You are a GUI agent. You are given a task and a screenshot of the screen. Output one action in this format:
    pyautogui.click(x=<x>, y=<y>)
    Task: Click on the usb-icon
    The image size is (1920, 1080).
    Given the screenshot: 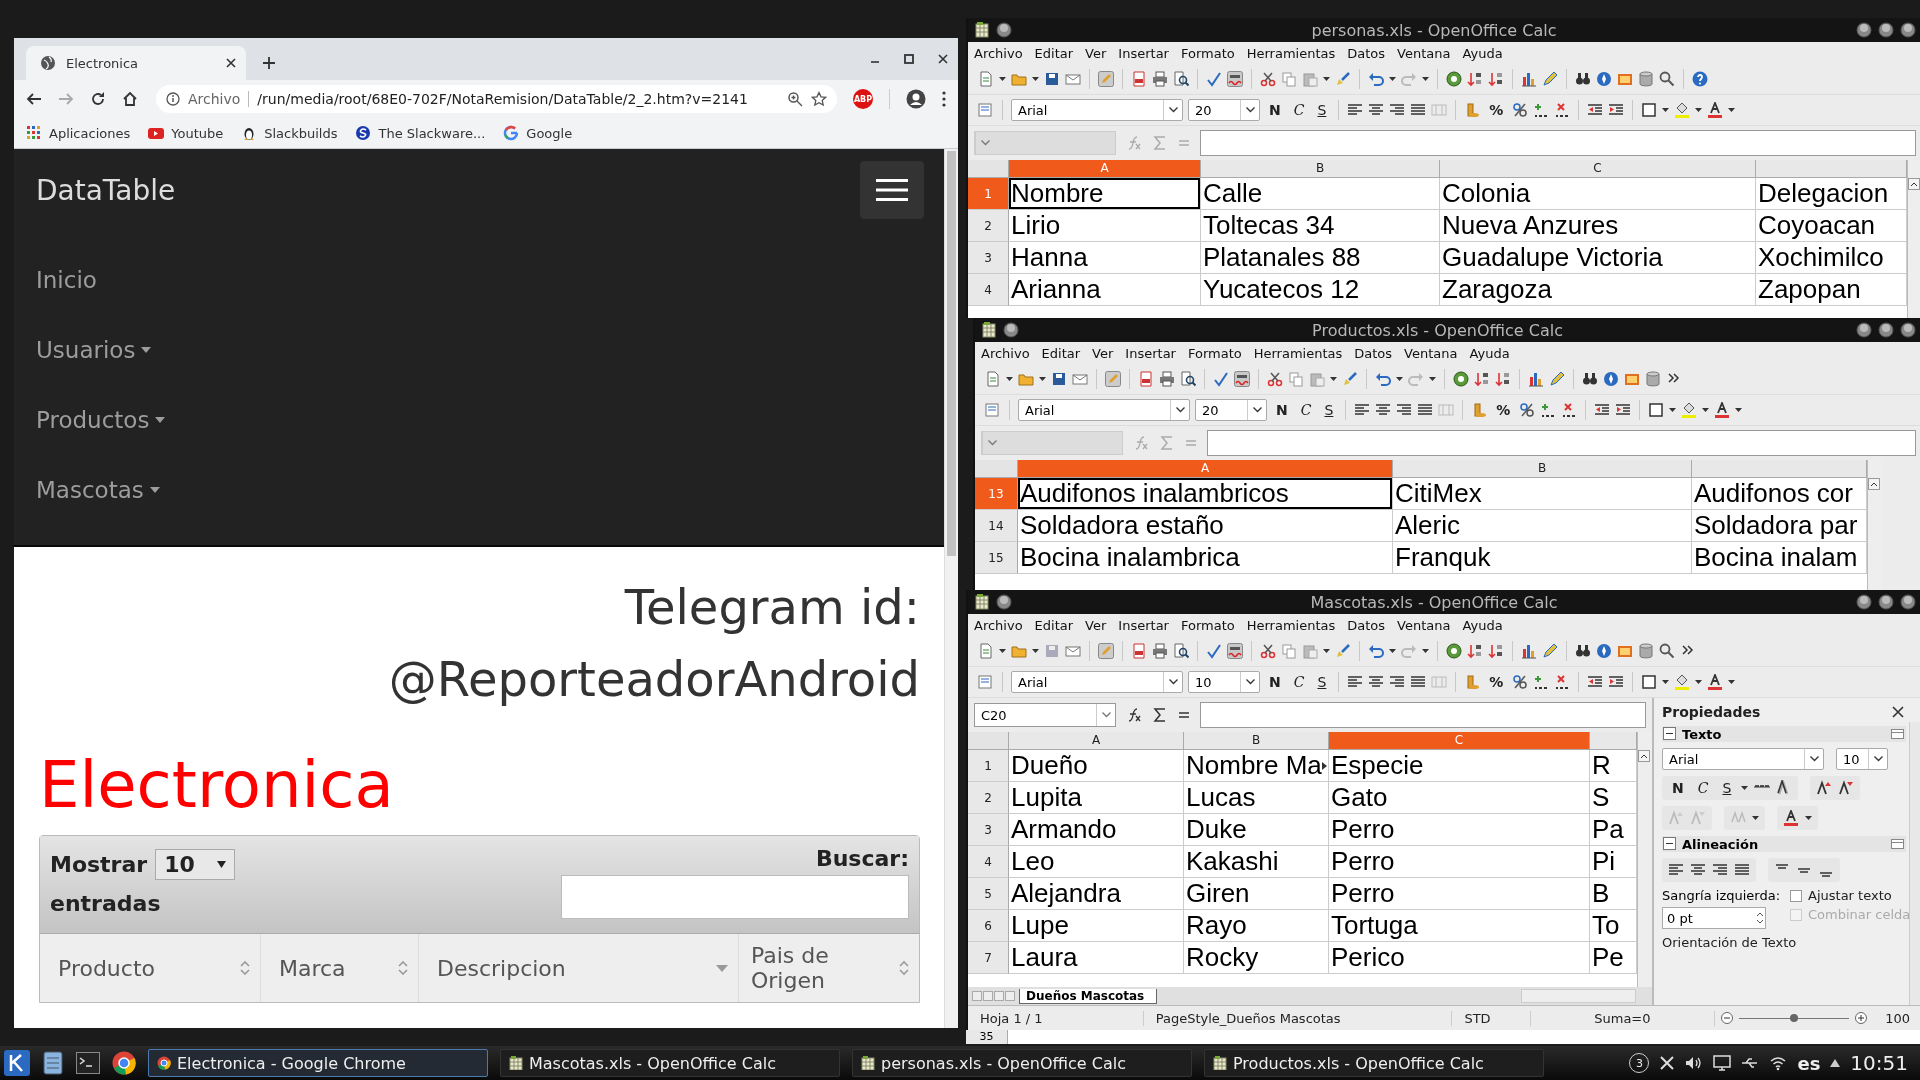 What is the action you would take?
    pyautogui.click(x=1750, y=1063)
    